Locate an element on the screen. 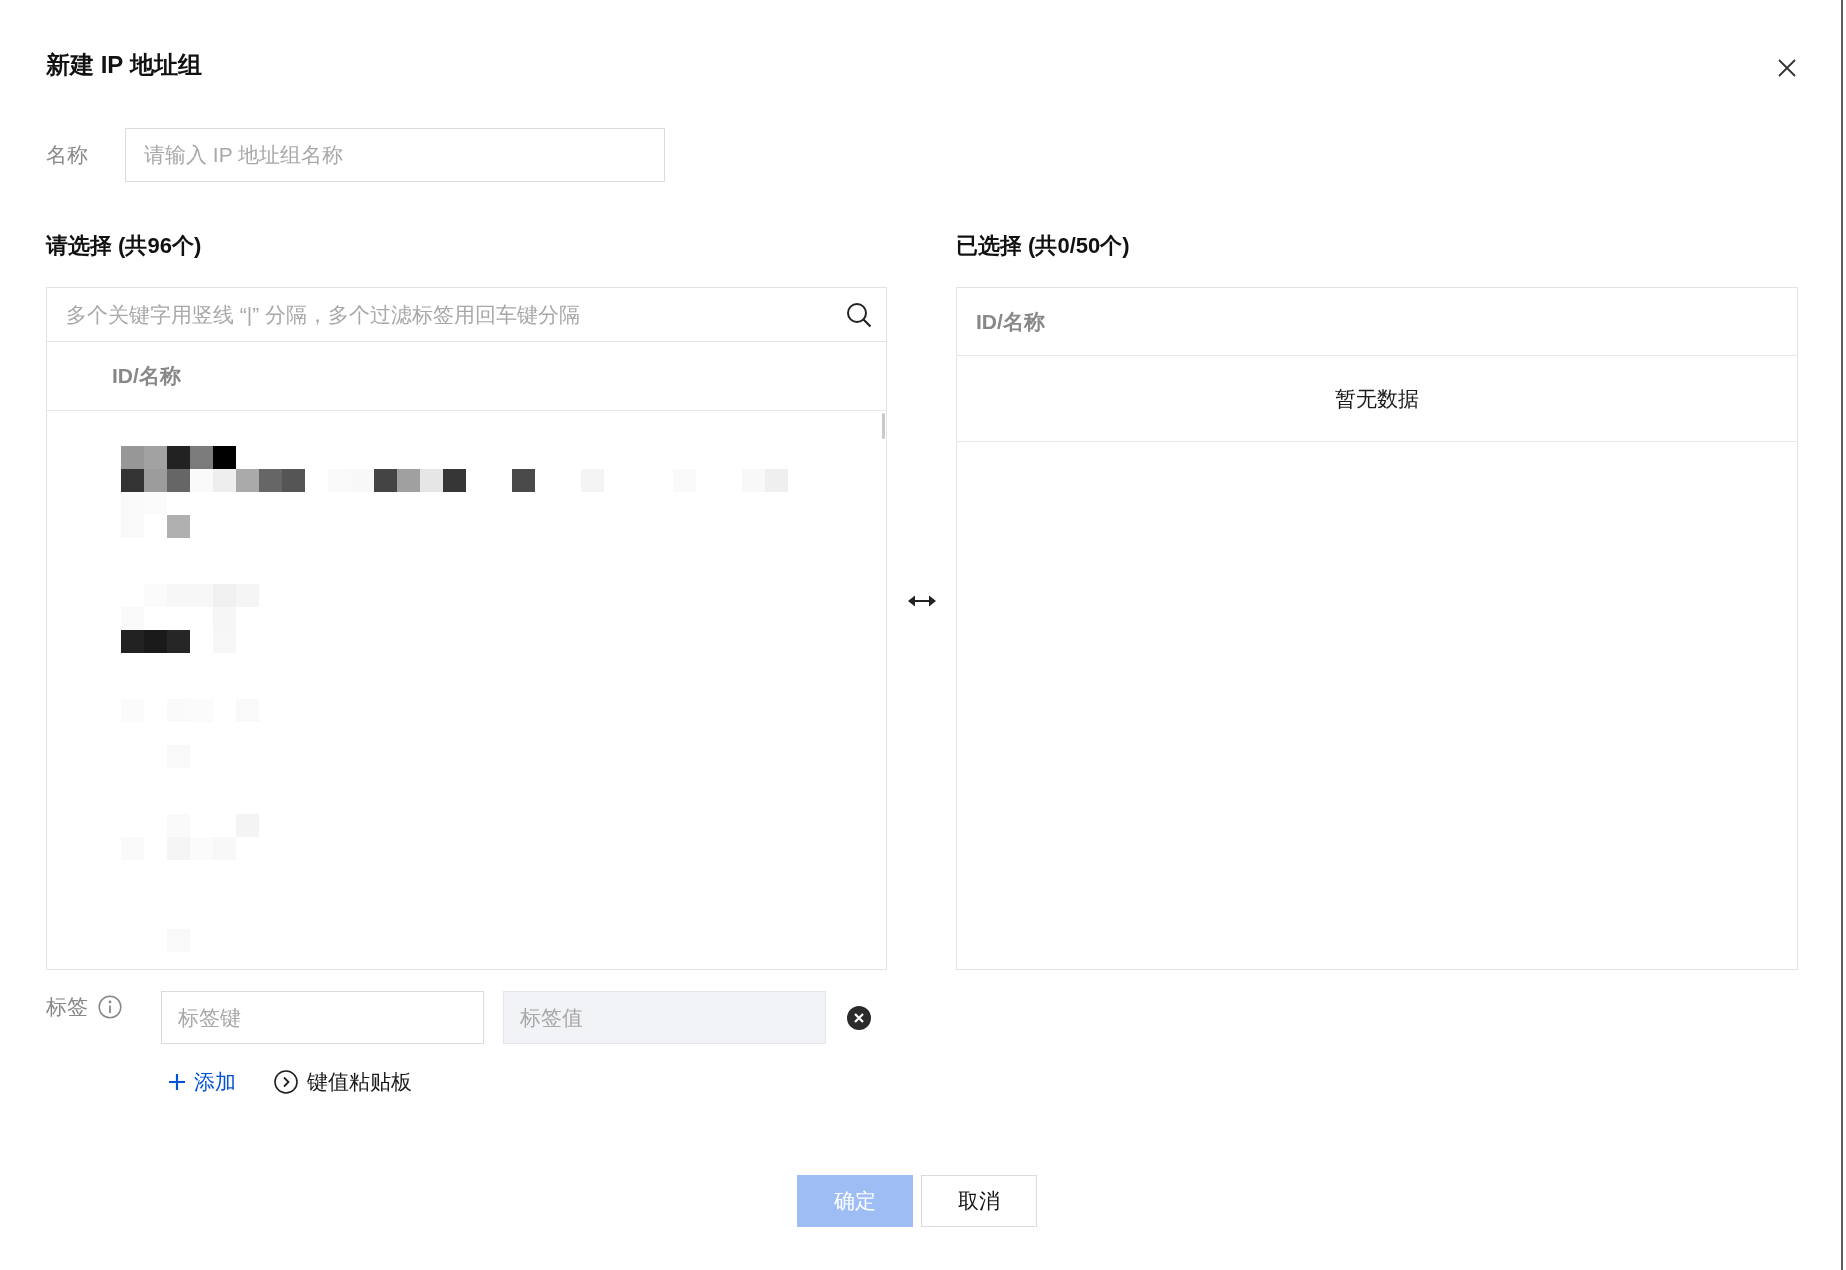 The image size is (1846, 1270). name-label: 名称 is located at coordinates (67, 155).